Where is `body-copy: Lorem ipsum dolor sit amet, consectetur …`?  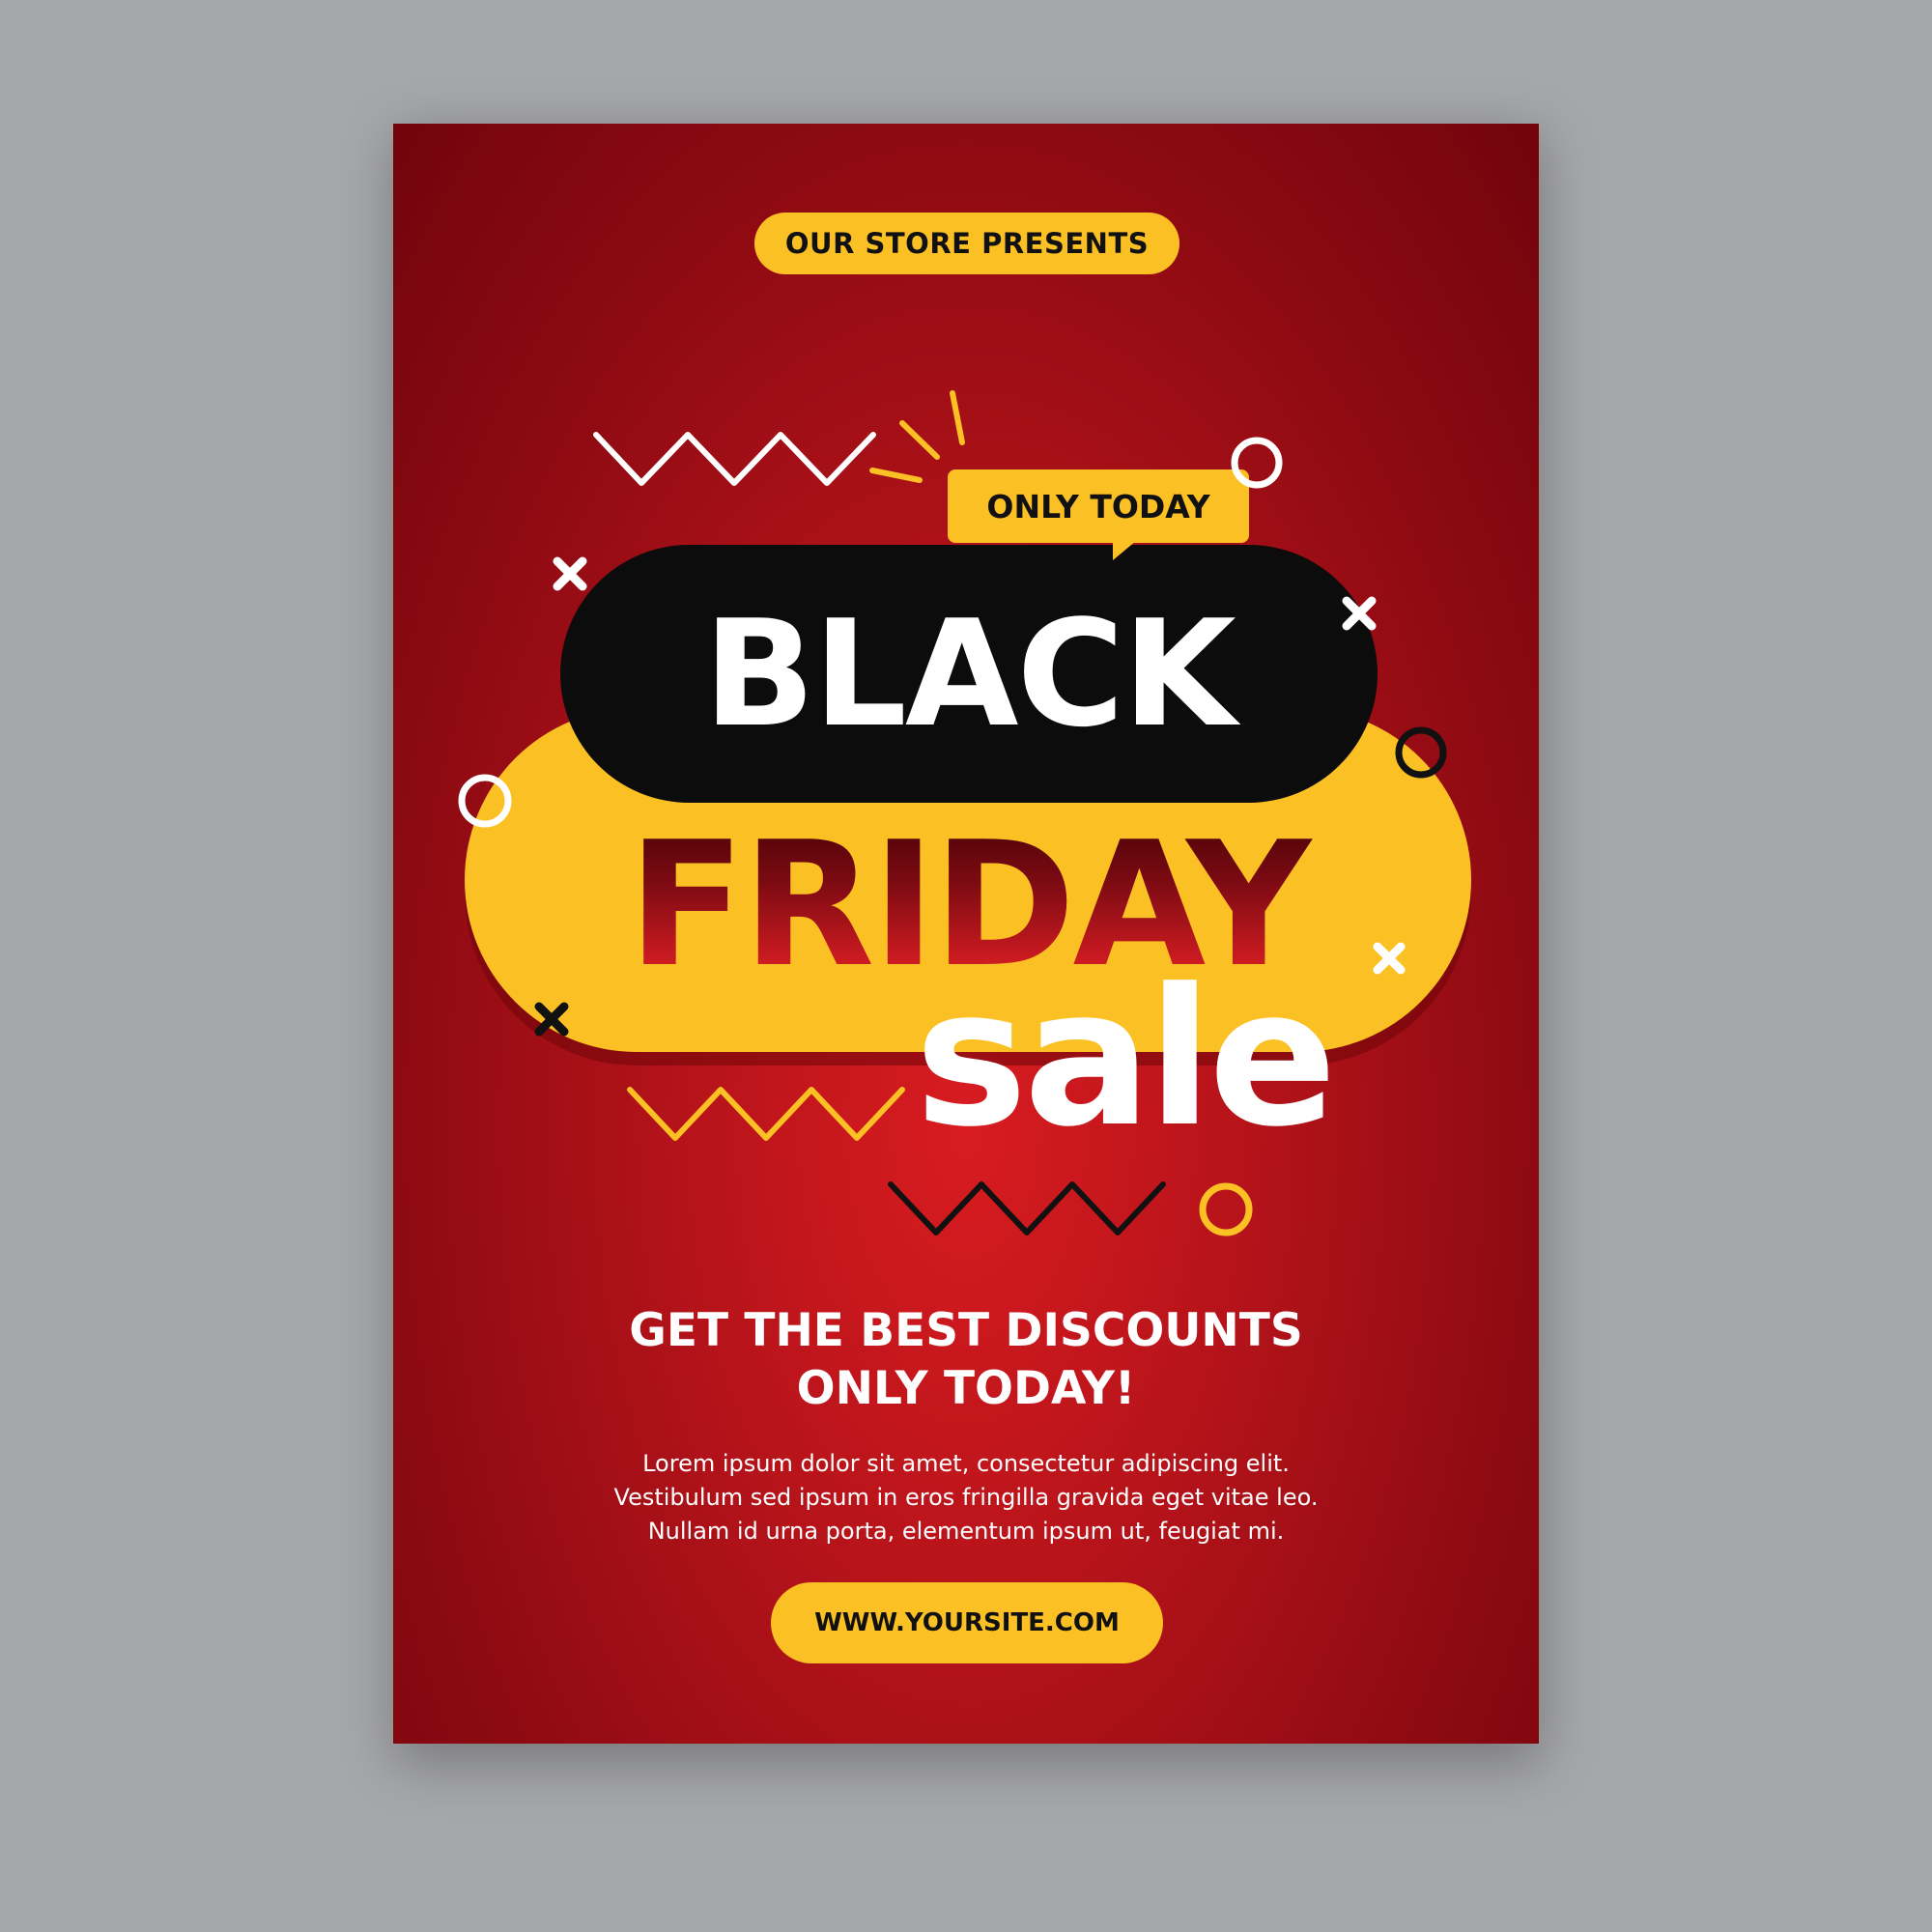
body-copy: Lorem ipsum dolor sit amet, consectetur … is located at coordinates (966, 1497).